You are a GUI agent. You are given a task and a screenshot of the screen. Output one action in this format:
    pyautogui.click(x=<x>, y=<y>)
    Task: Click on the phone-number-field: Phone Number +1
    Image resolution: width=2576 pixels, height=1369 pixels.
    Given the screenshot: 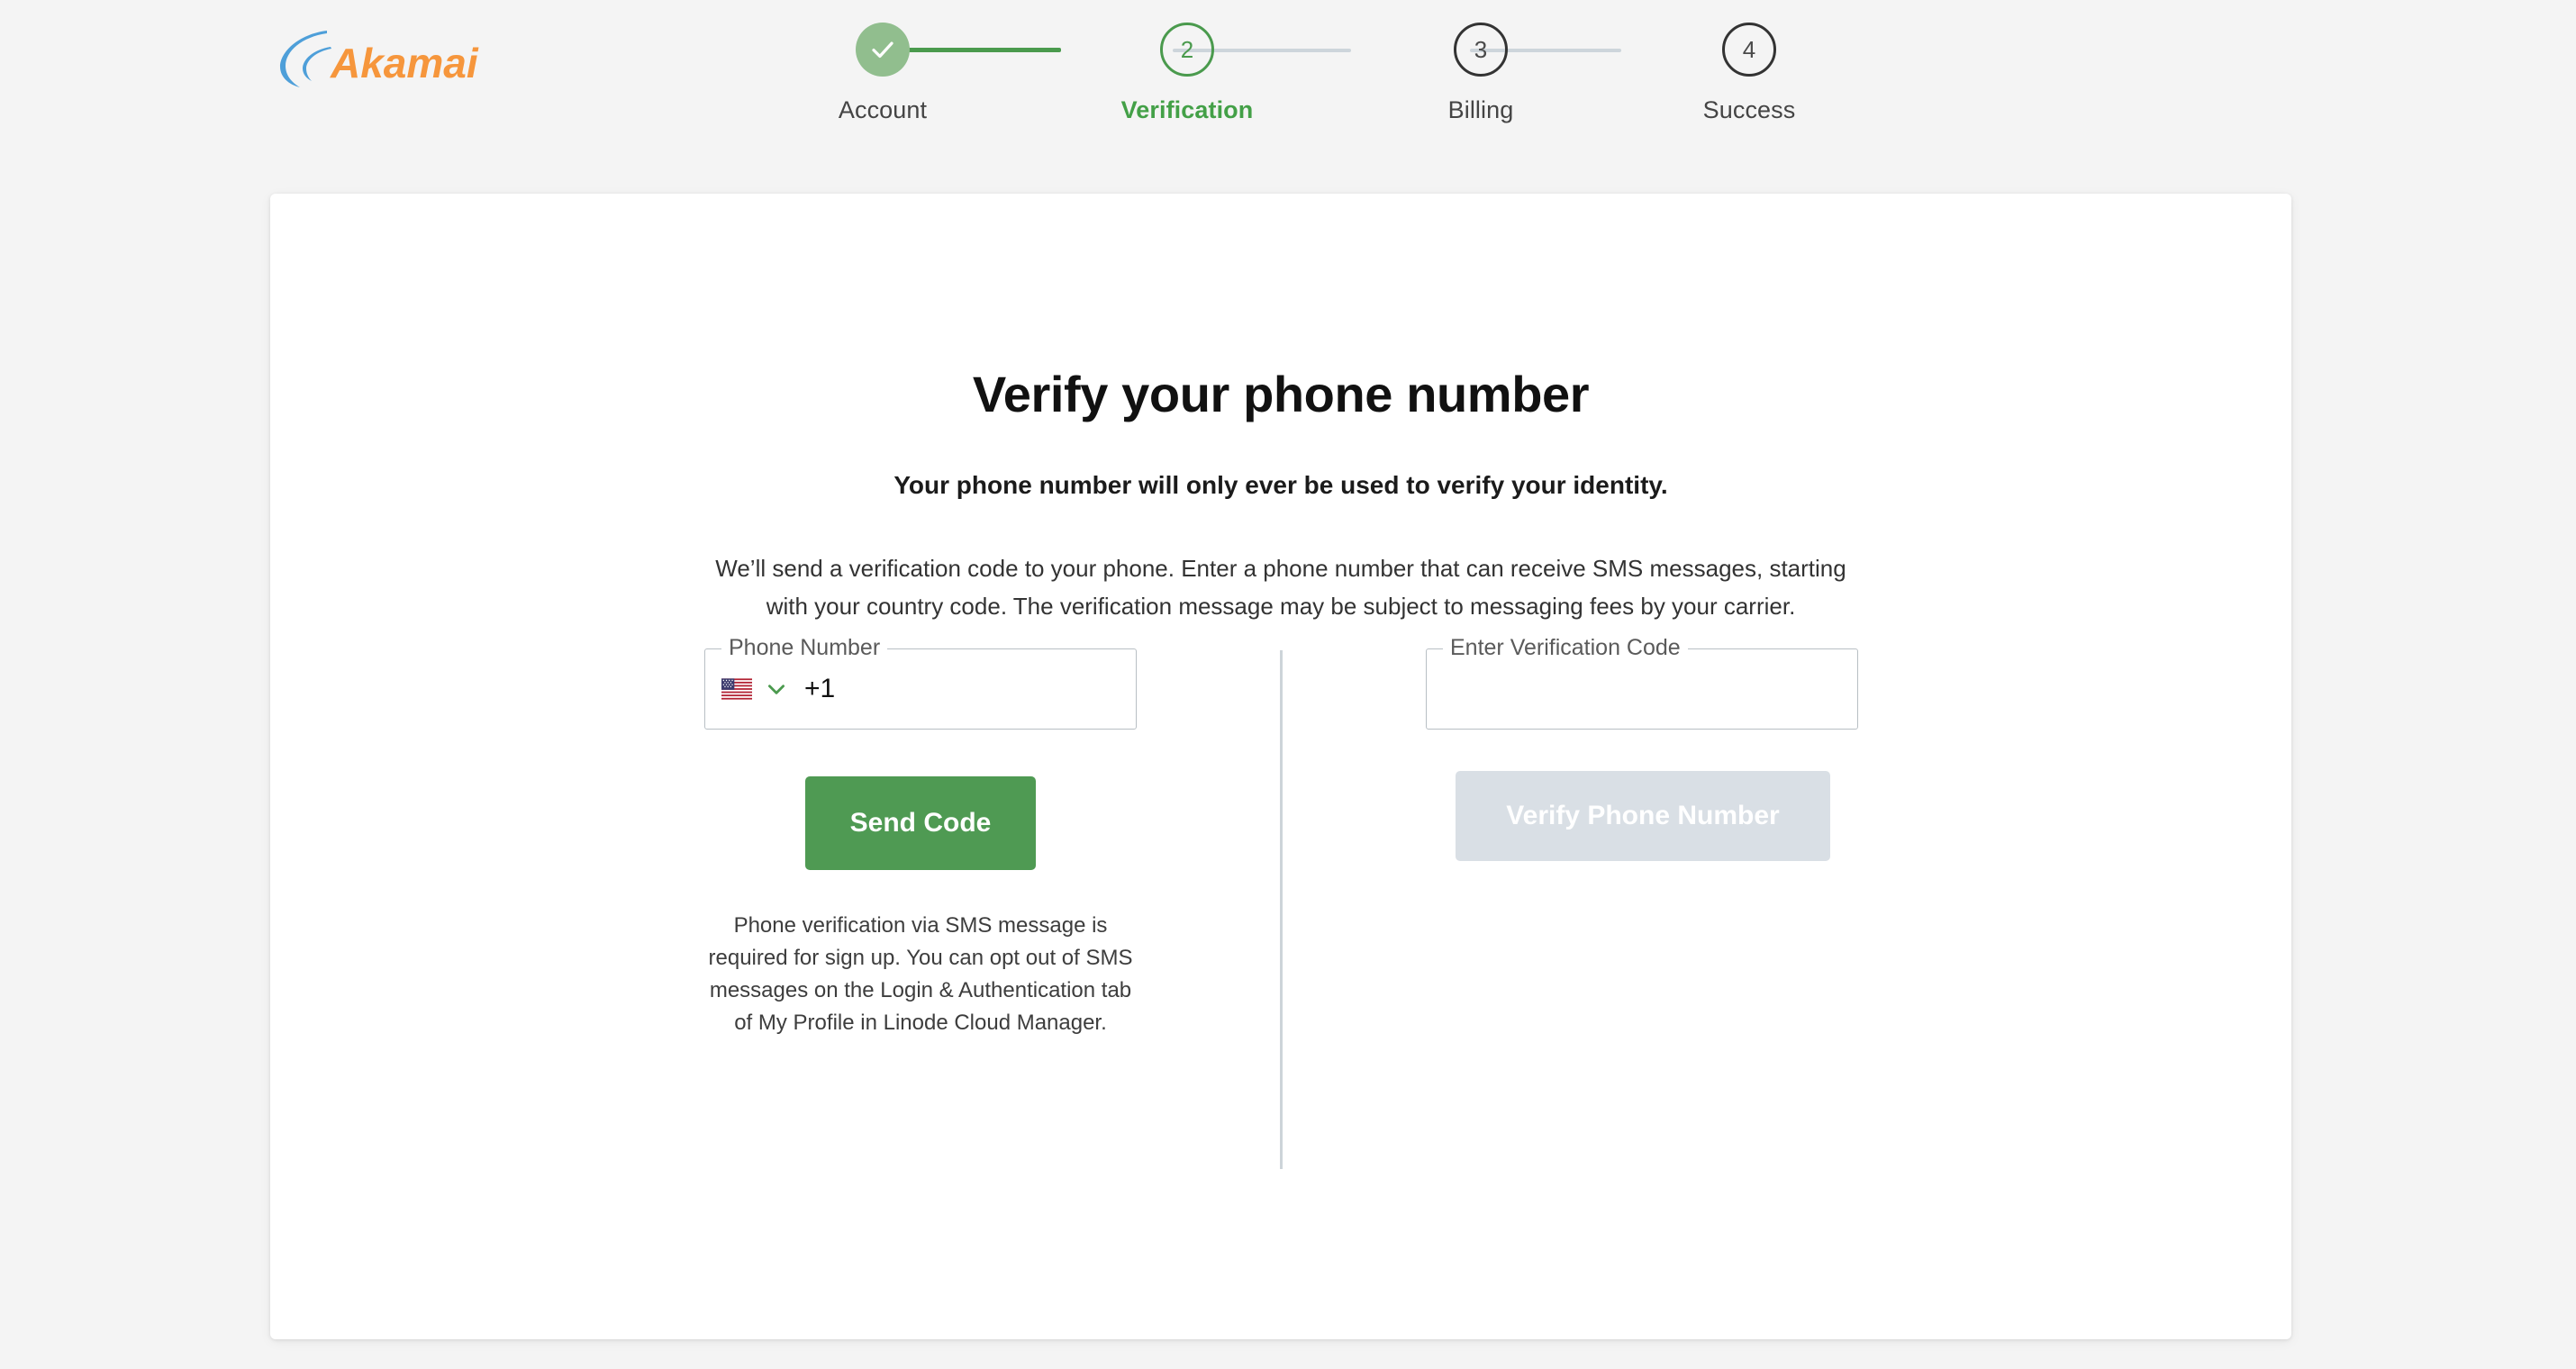 What is the action you would take?
    pyautogui.click(x=920, y=682)
    